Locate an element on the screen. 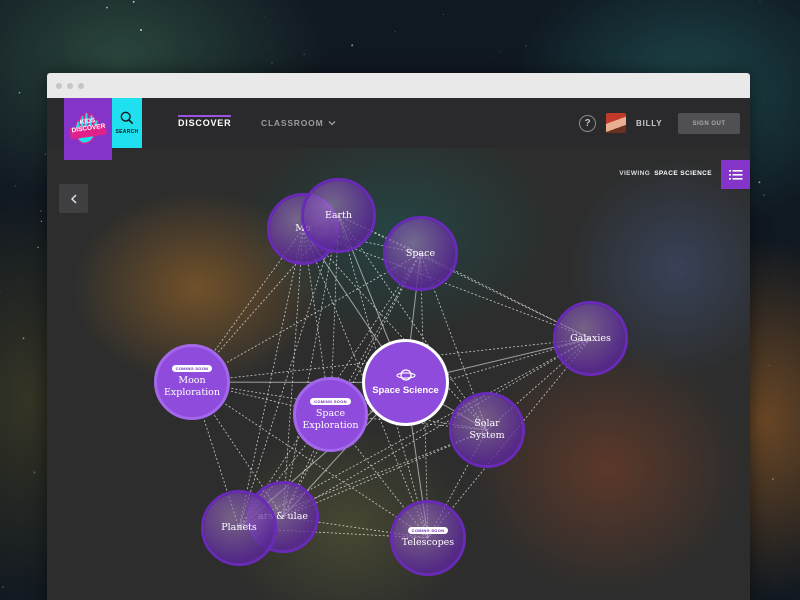 The width and height of the screenshot is (800, 600). topic-node-galaxies: Galaxies is located at coordinates (590, 338).